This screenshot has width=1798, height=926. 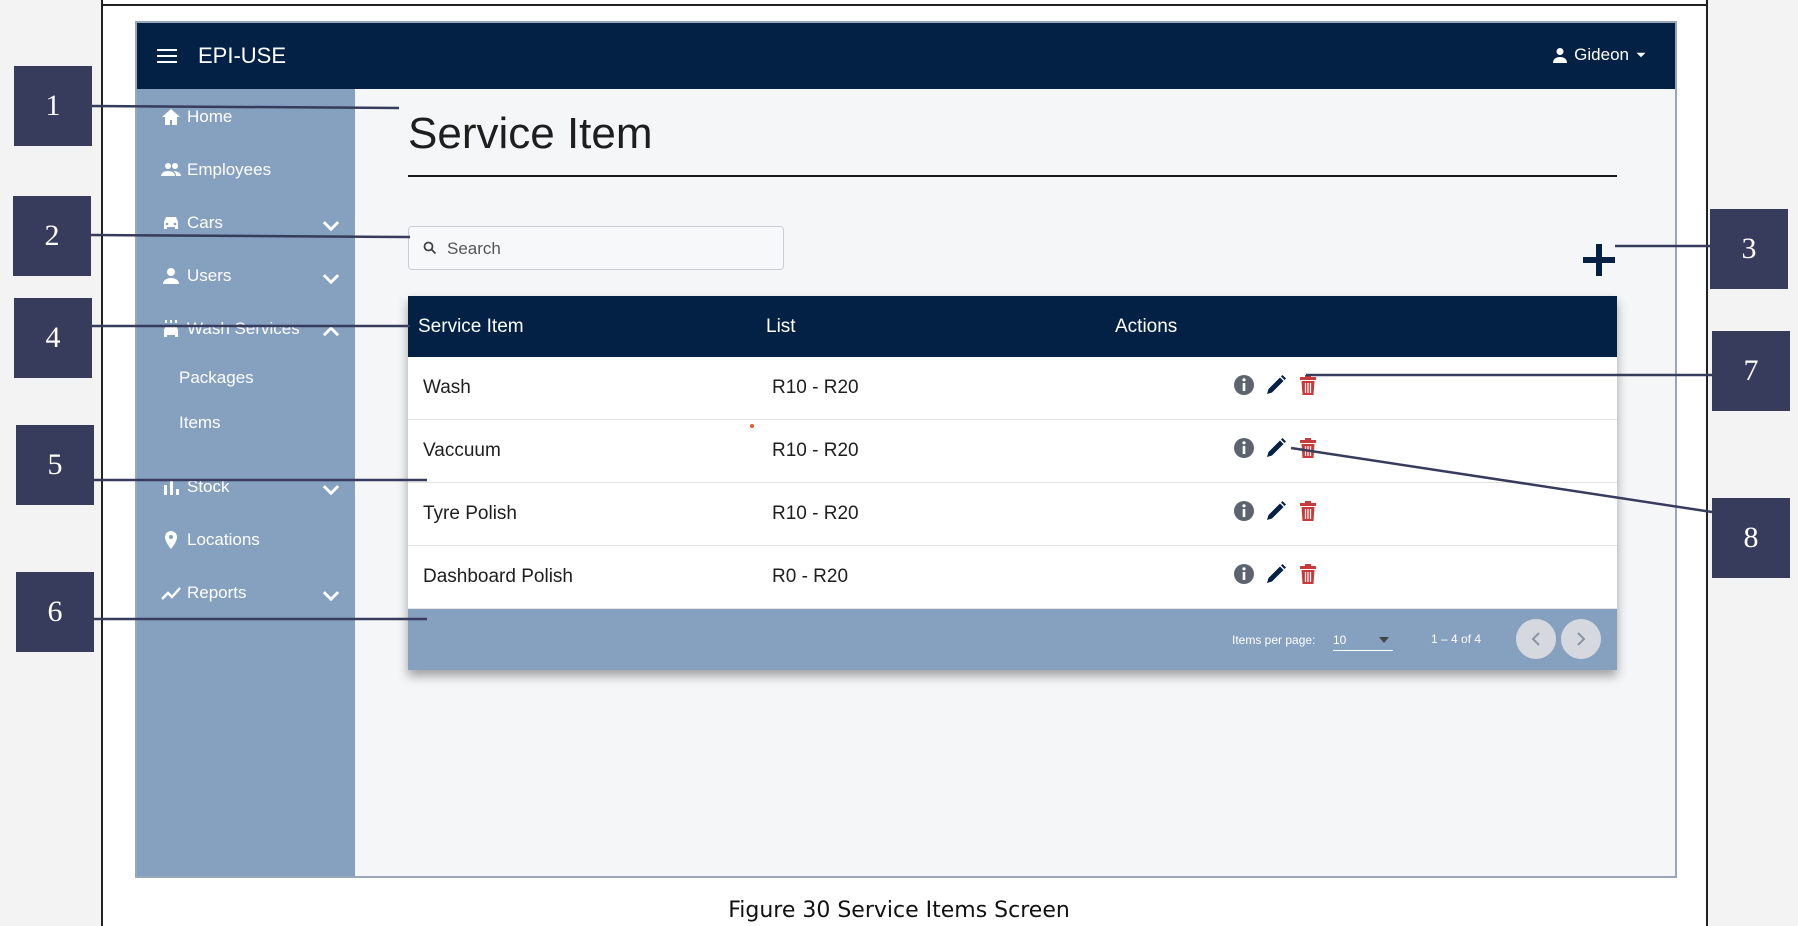 I want to click on sidebar-item-label: Stock, so click(x=208, y=486).